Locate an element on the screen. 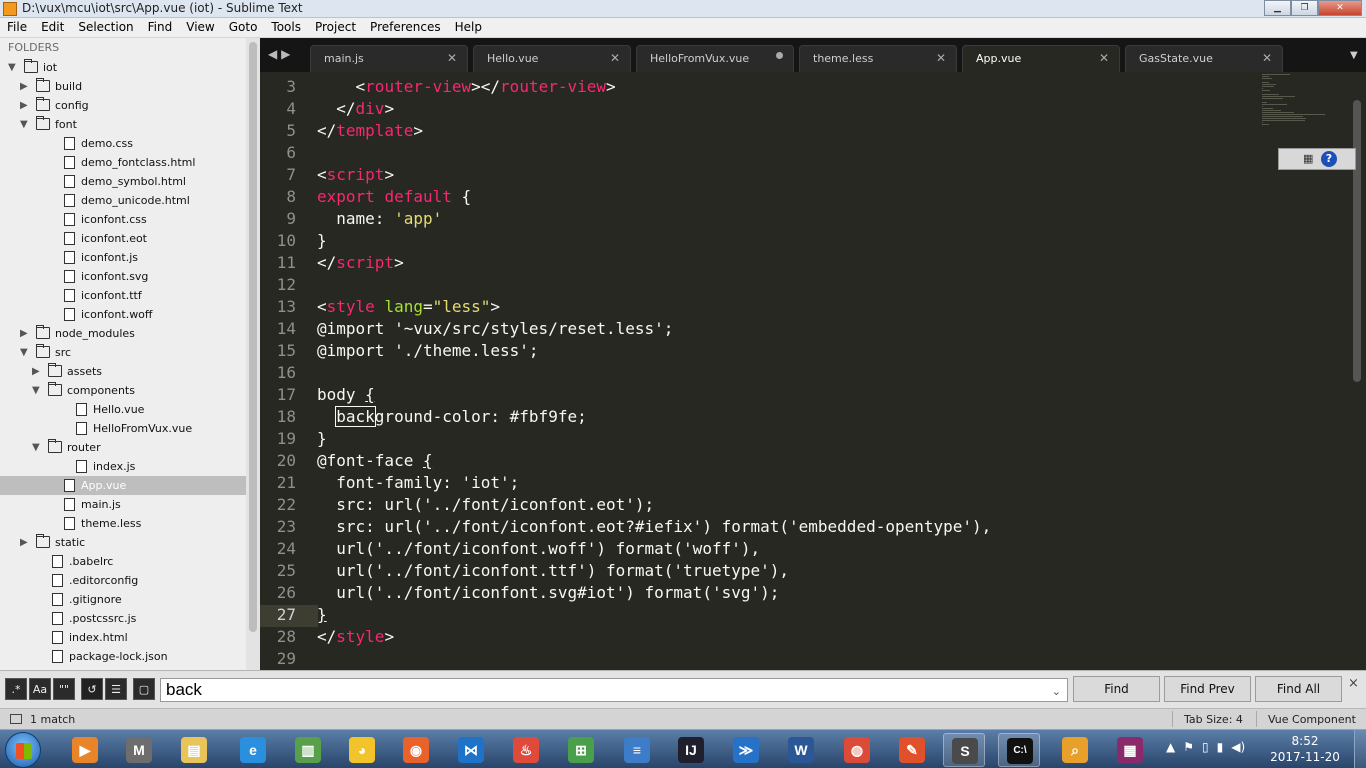 The height and width of the screenshot is (768, 1366). taskbar-network-tool: ⊞ is located at coordinates (581, 750).